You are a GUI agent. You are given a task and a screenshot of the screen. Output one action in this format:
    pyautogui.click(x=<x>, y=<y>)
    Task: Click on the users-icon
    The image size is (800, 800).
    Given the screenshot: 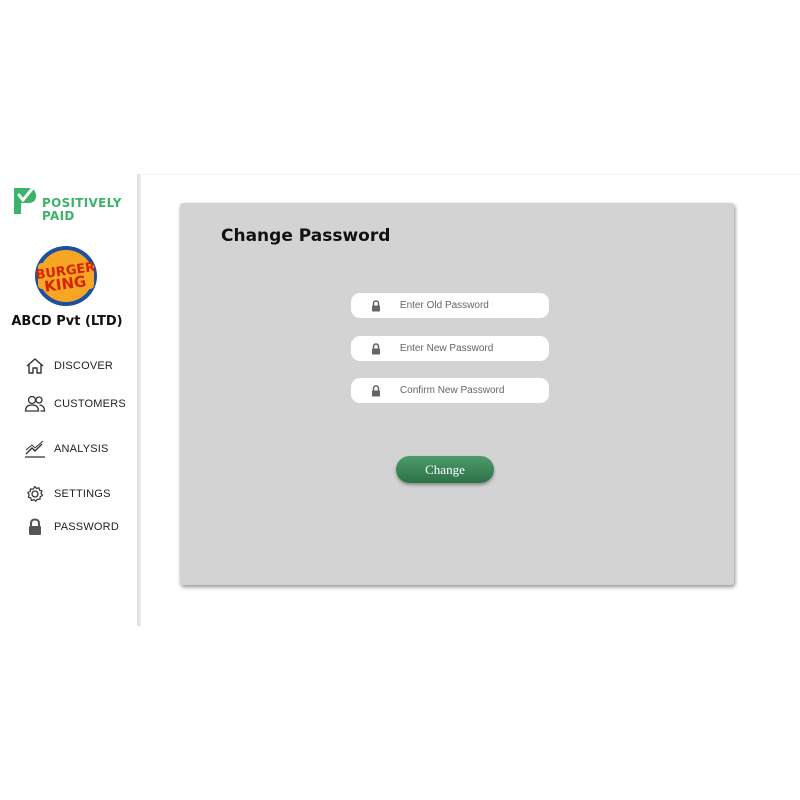 What is the action you would take?
    pyautogui.click(x=35, y=404)
    